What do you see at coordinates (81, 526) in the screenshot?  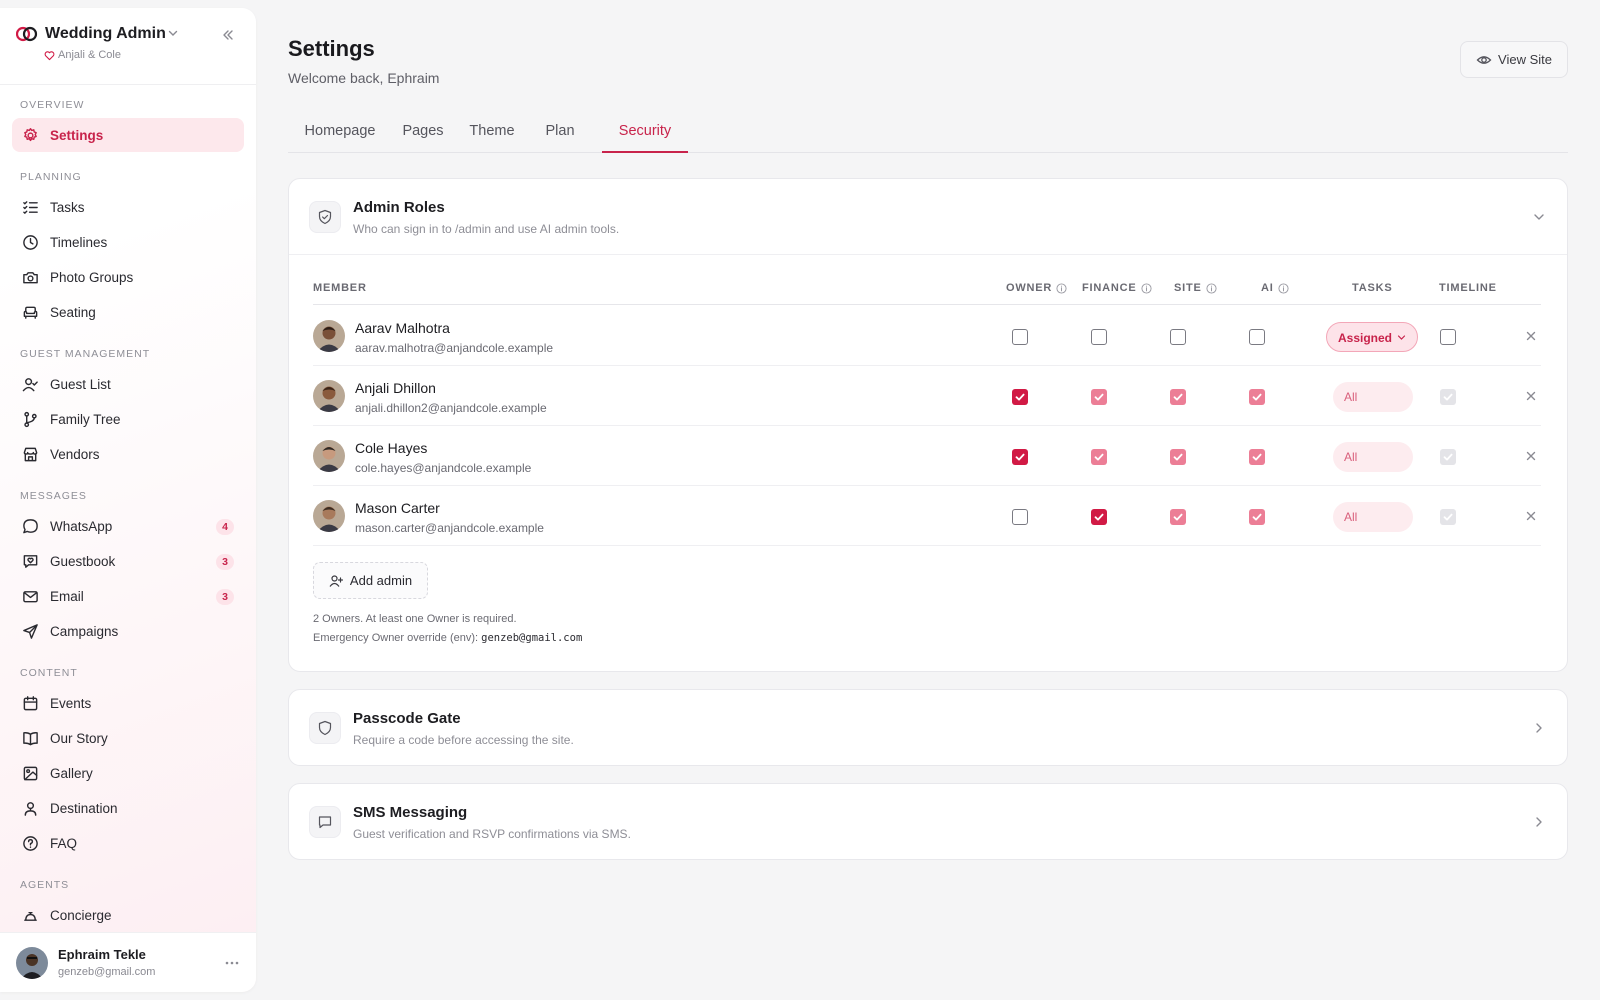 I see `sidebar-item-label: WhatsApp` at bounding box center [81, 526].